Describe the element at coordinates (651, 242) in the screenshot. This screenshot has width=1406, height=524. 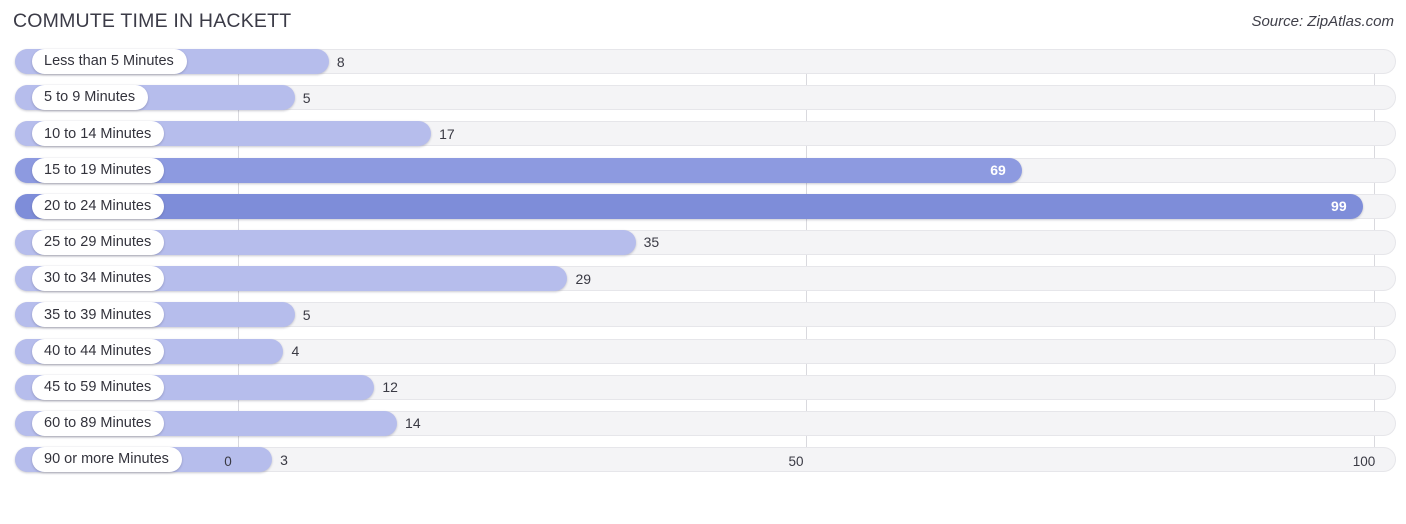
I see `bar-value-label: 35` at that location.